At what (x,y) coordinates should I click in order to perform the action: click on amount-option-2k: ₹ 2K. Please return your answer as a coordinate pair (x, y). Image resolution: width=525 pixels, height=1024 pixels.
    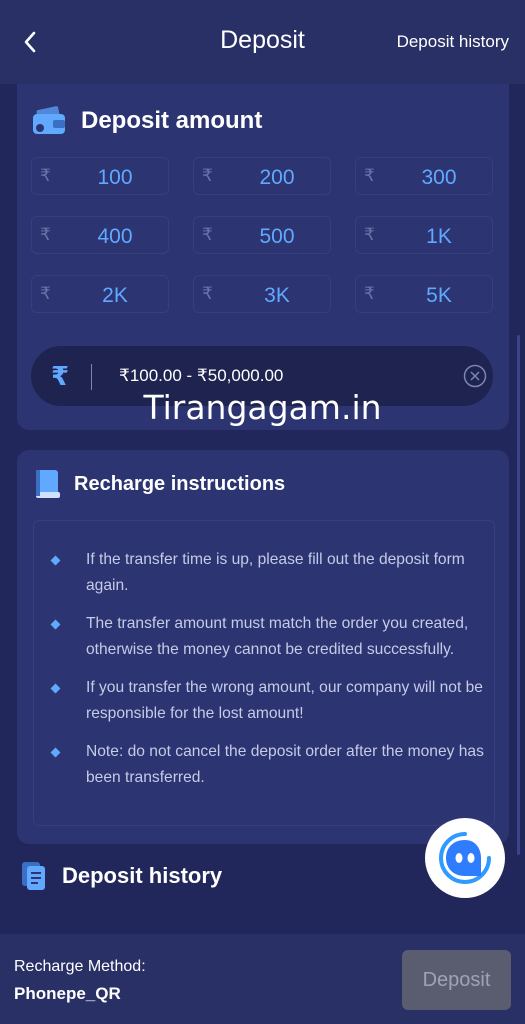
    Looking at the image, I should click on (100, 294).